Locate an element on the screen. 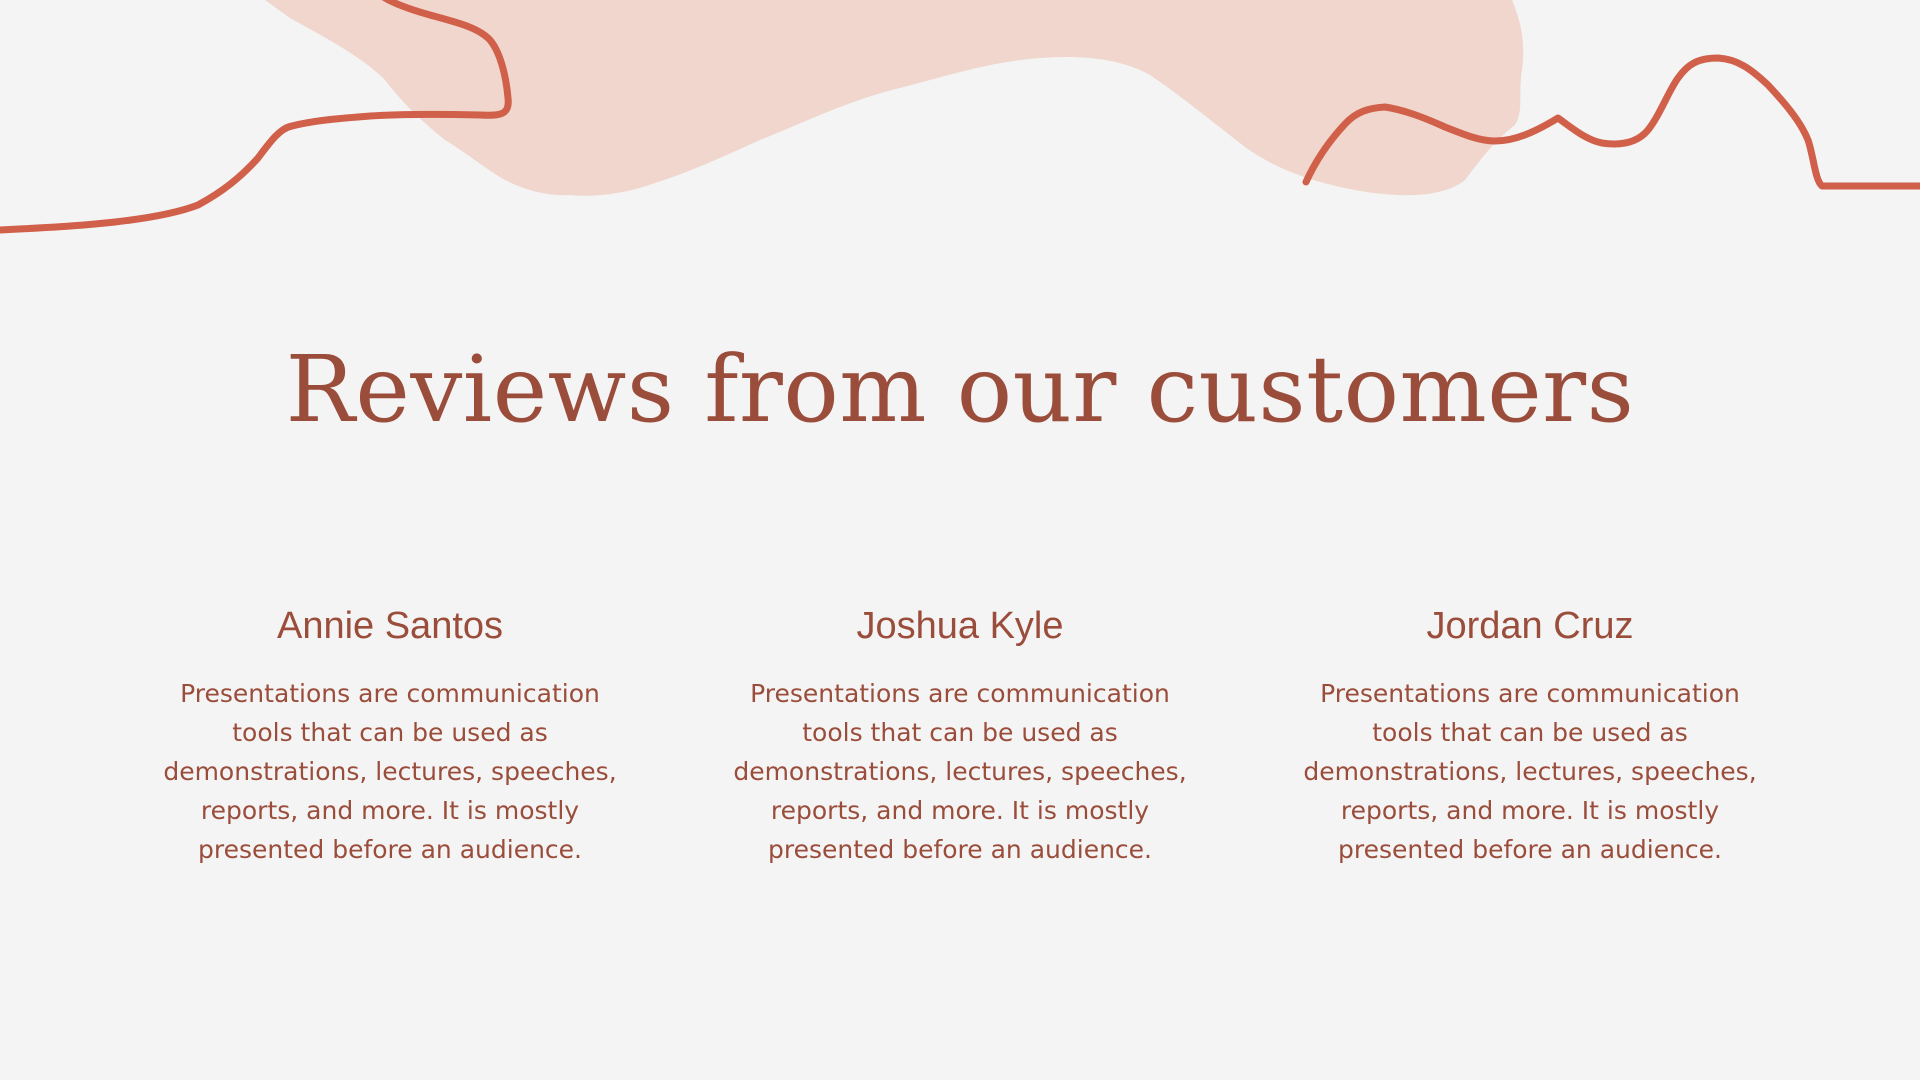 The width and height of the screenshot is (1920, 1080). right-brush-stroke is located at coordinates (1611, 122).